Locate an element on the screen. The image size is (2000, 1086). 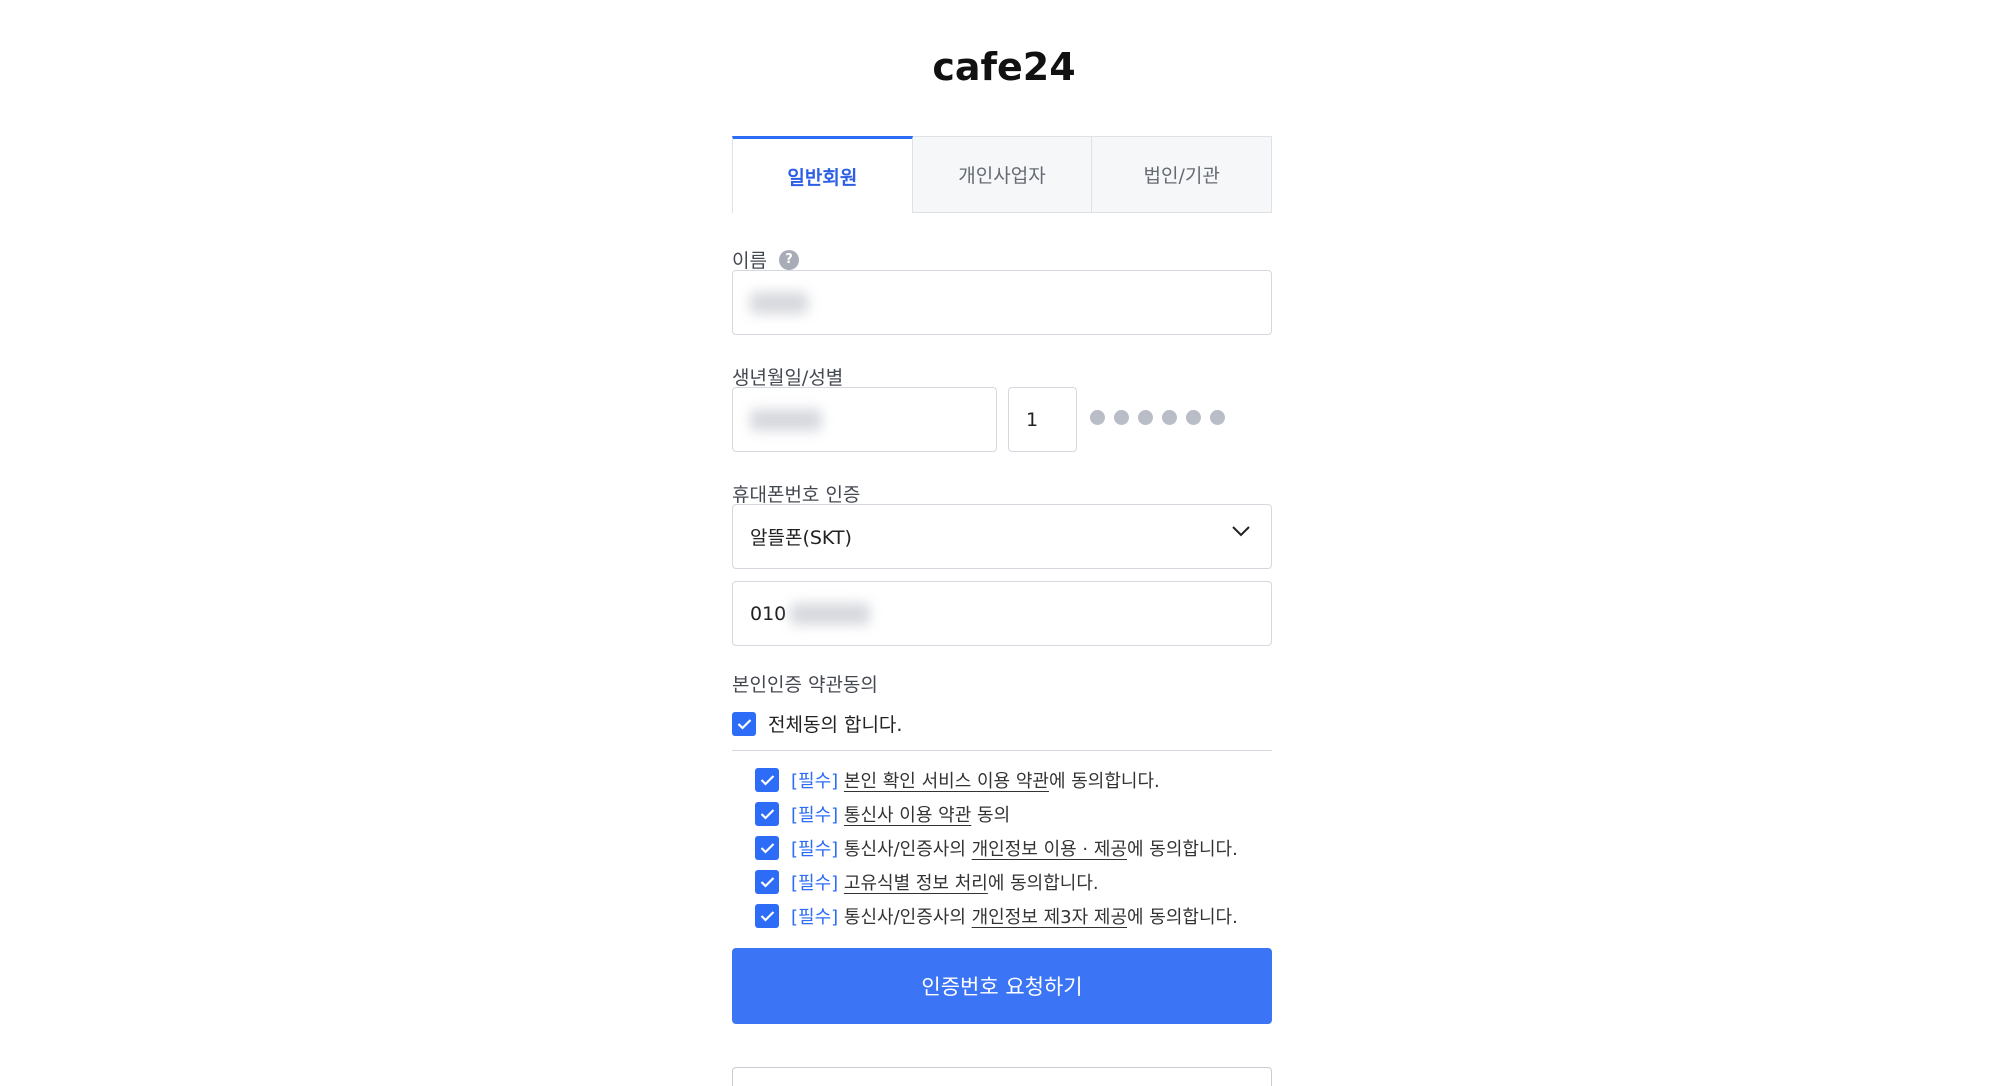
term-text: [필수] 고유식별 정보 처리에 동의합니다. is located at coordinates (945, 882).